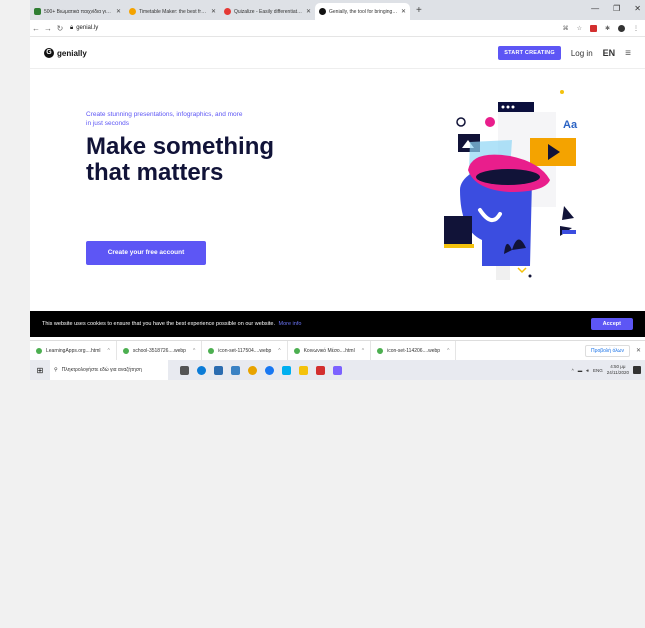  I want to click on tab-2: Timetable Maker: the best free o... ✕, so click(172, 11).